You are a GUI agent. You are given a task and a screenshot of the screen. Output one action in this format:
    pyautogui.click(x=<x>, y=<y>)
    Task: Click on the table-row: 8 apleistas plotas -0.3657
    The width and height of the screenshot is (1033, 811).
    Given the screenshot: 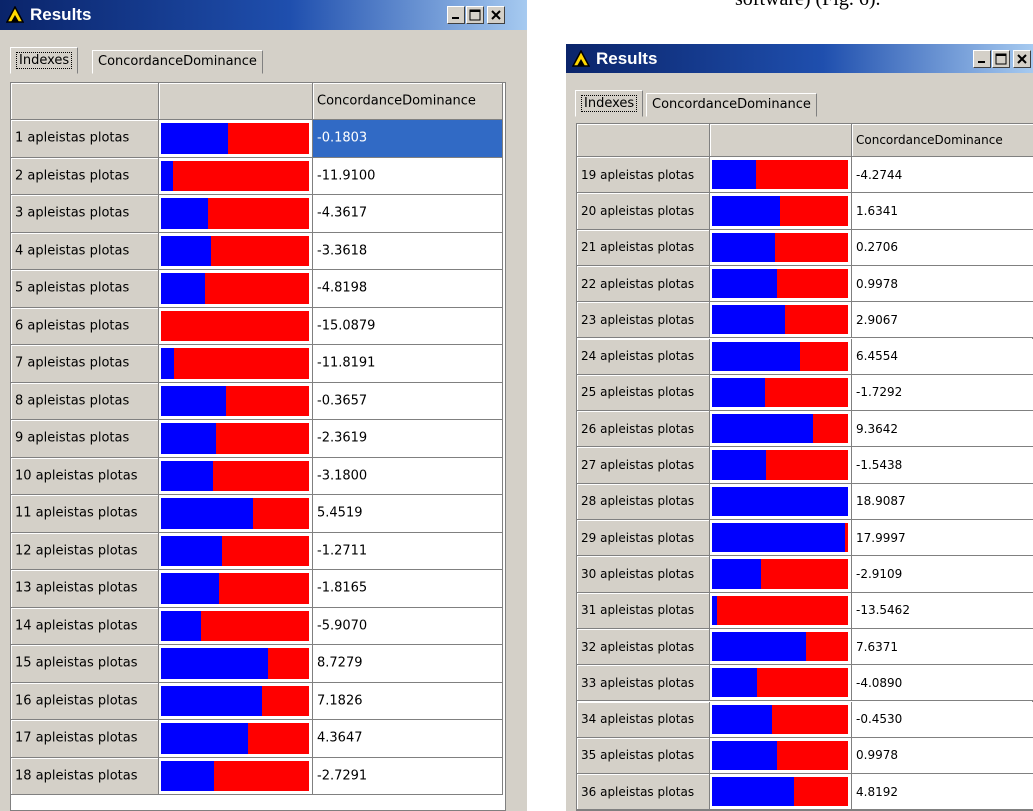 What is the action you would take?
    pyautogui.click(x=258, y=401)
    